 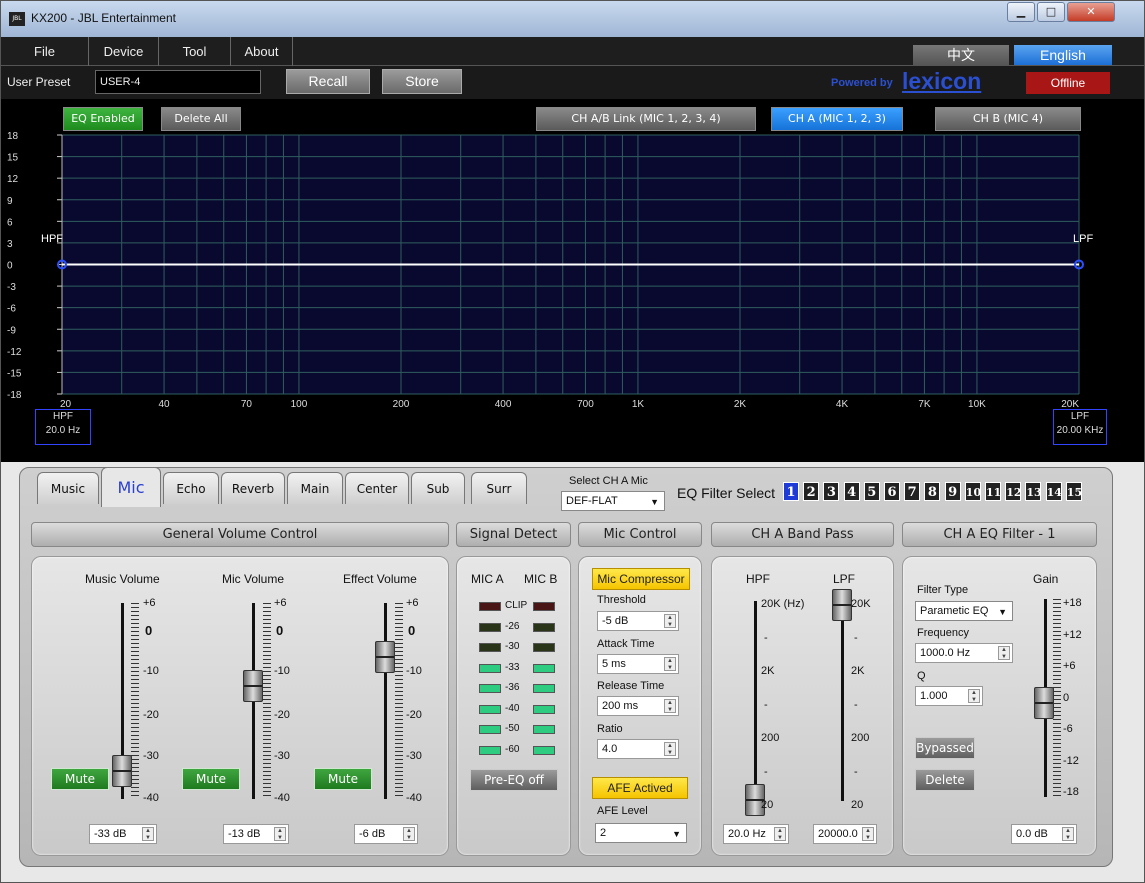 What do you see at coordinates (755, 701) in the screenshot?
I see `hpf-slider-track` at bounding box center [755, 701].